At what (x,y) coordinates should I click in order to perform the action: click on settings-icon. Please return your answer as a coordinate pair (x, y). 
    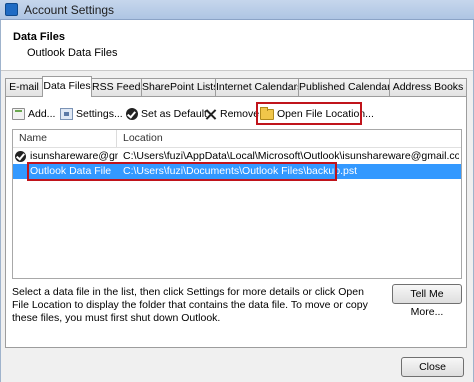
    Looking at the image, I should click on (66, 114).